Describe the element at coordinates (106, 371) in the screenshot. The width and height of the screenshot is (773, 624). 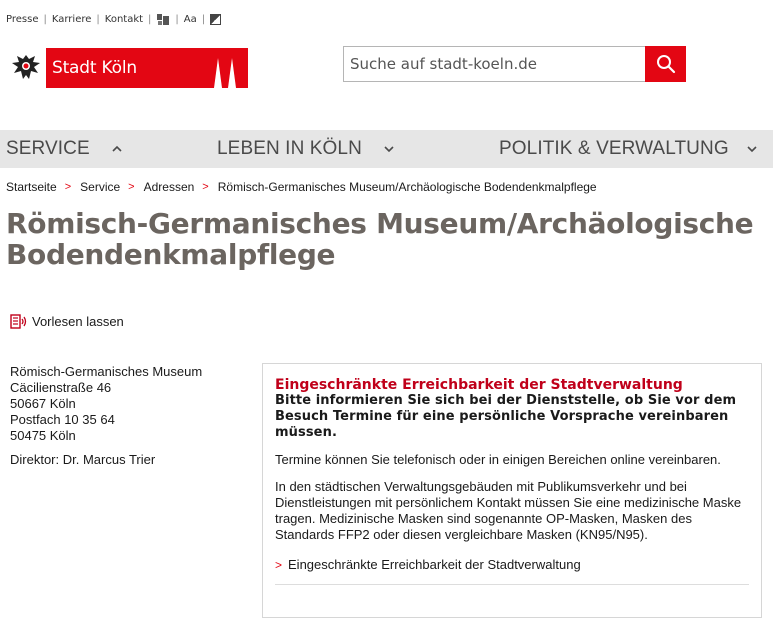
I see `address-line: Römisch-Germanisches Museum` at that location.